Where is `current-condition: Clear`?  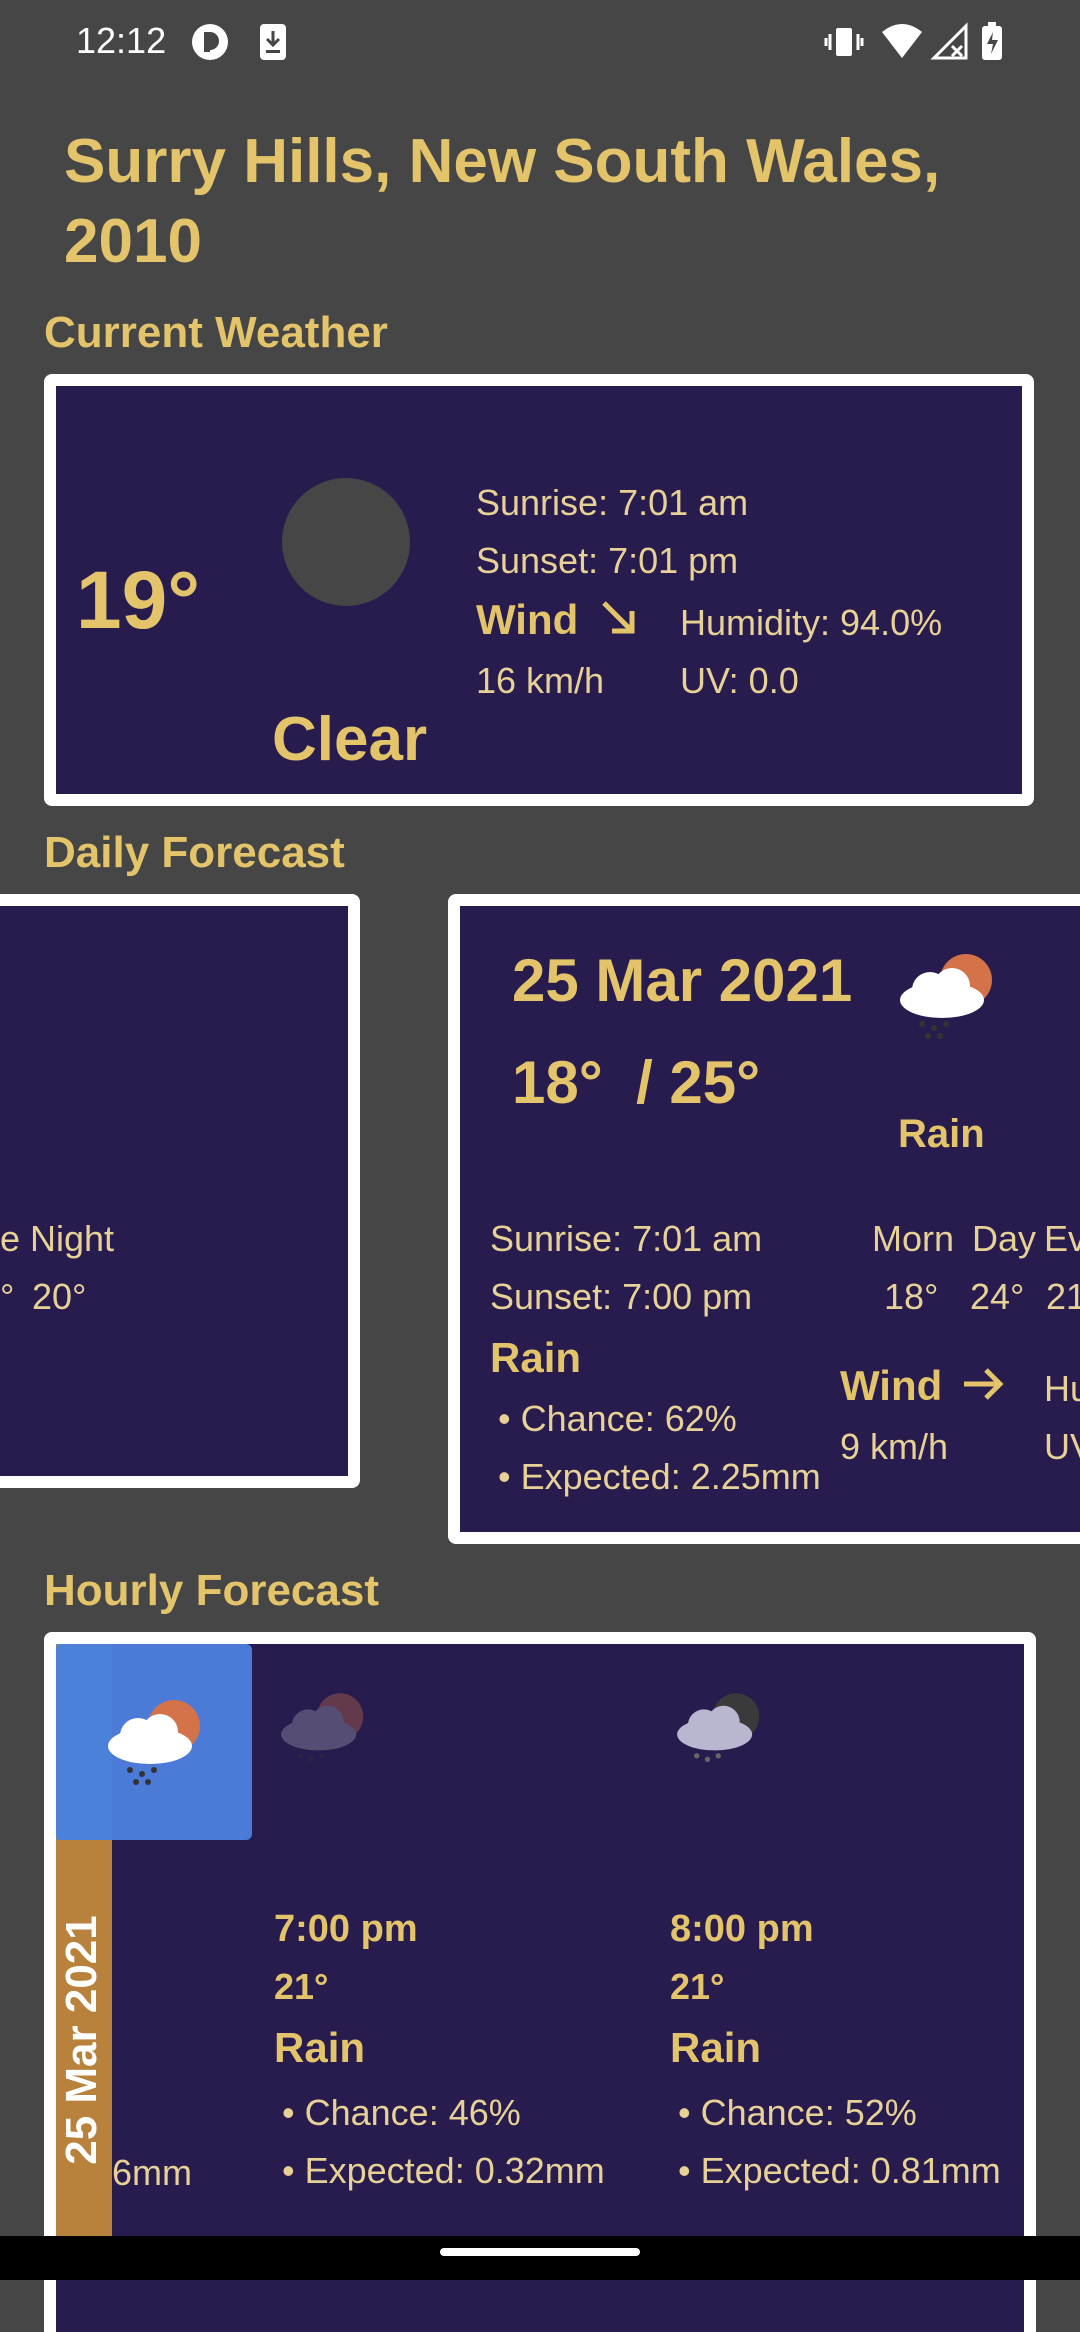
current-condition: Clear is located at coordinates (350, 739).